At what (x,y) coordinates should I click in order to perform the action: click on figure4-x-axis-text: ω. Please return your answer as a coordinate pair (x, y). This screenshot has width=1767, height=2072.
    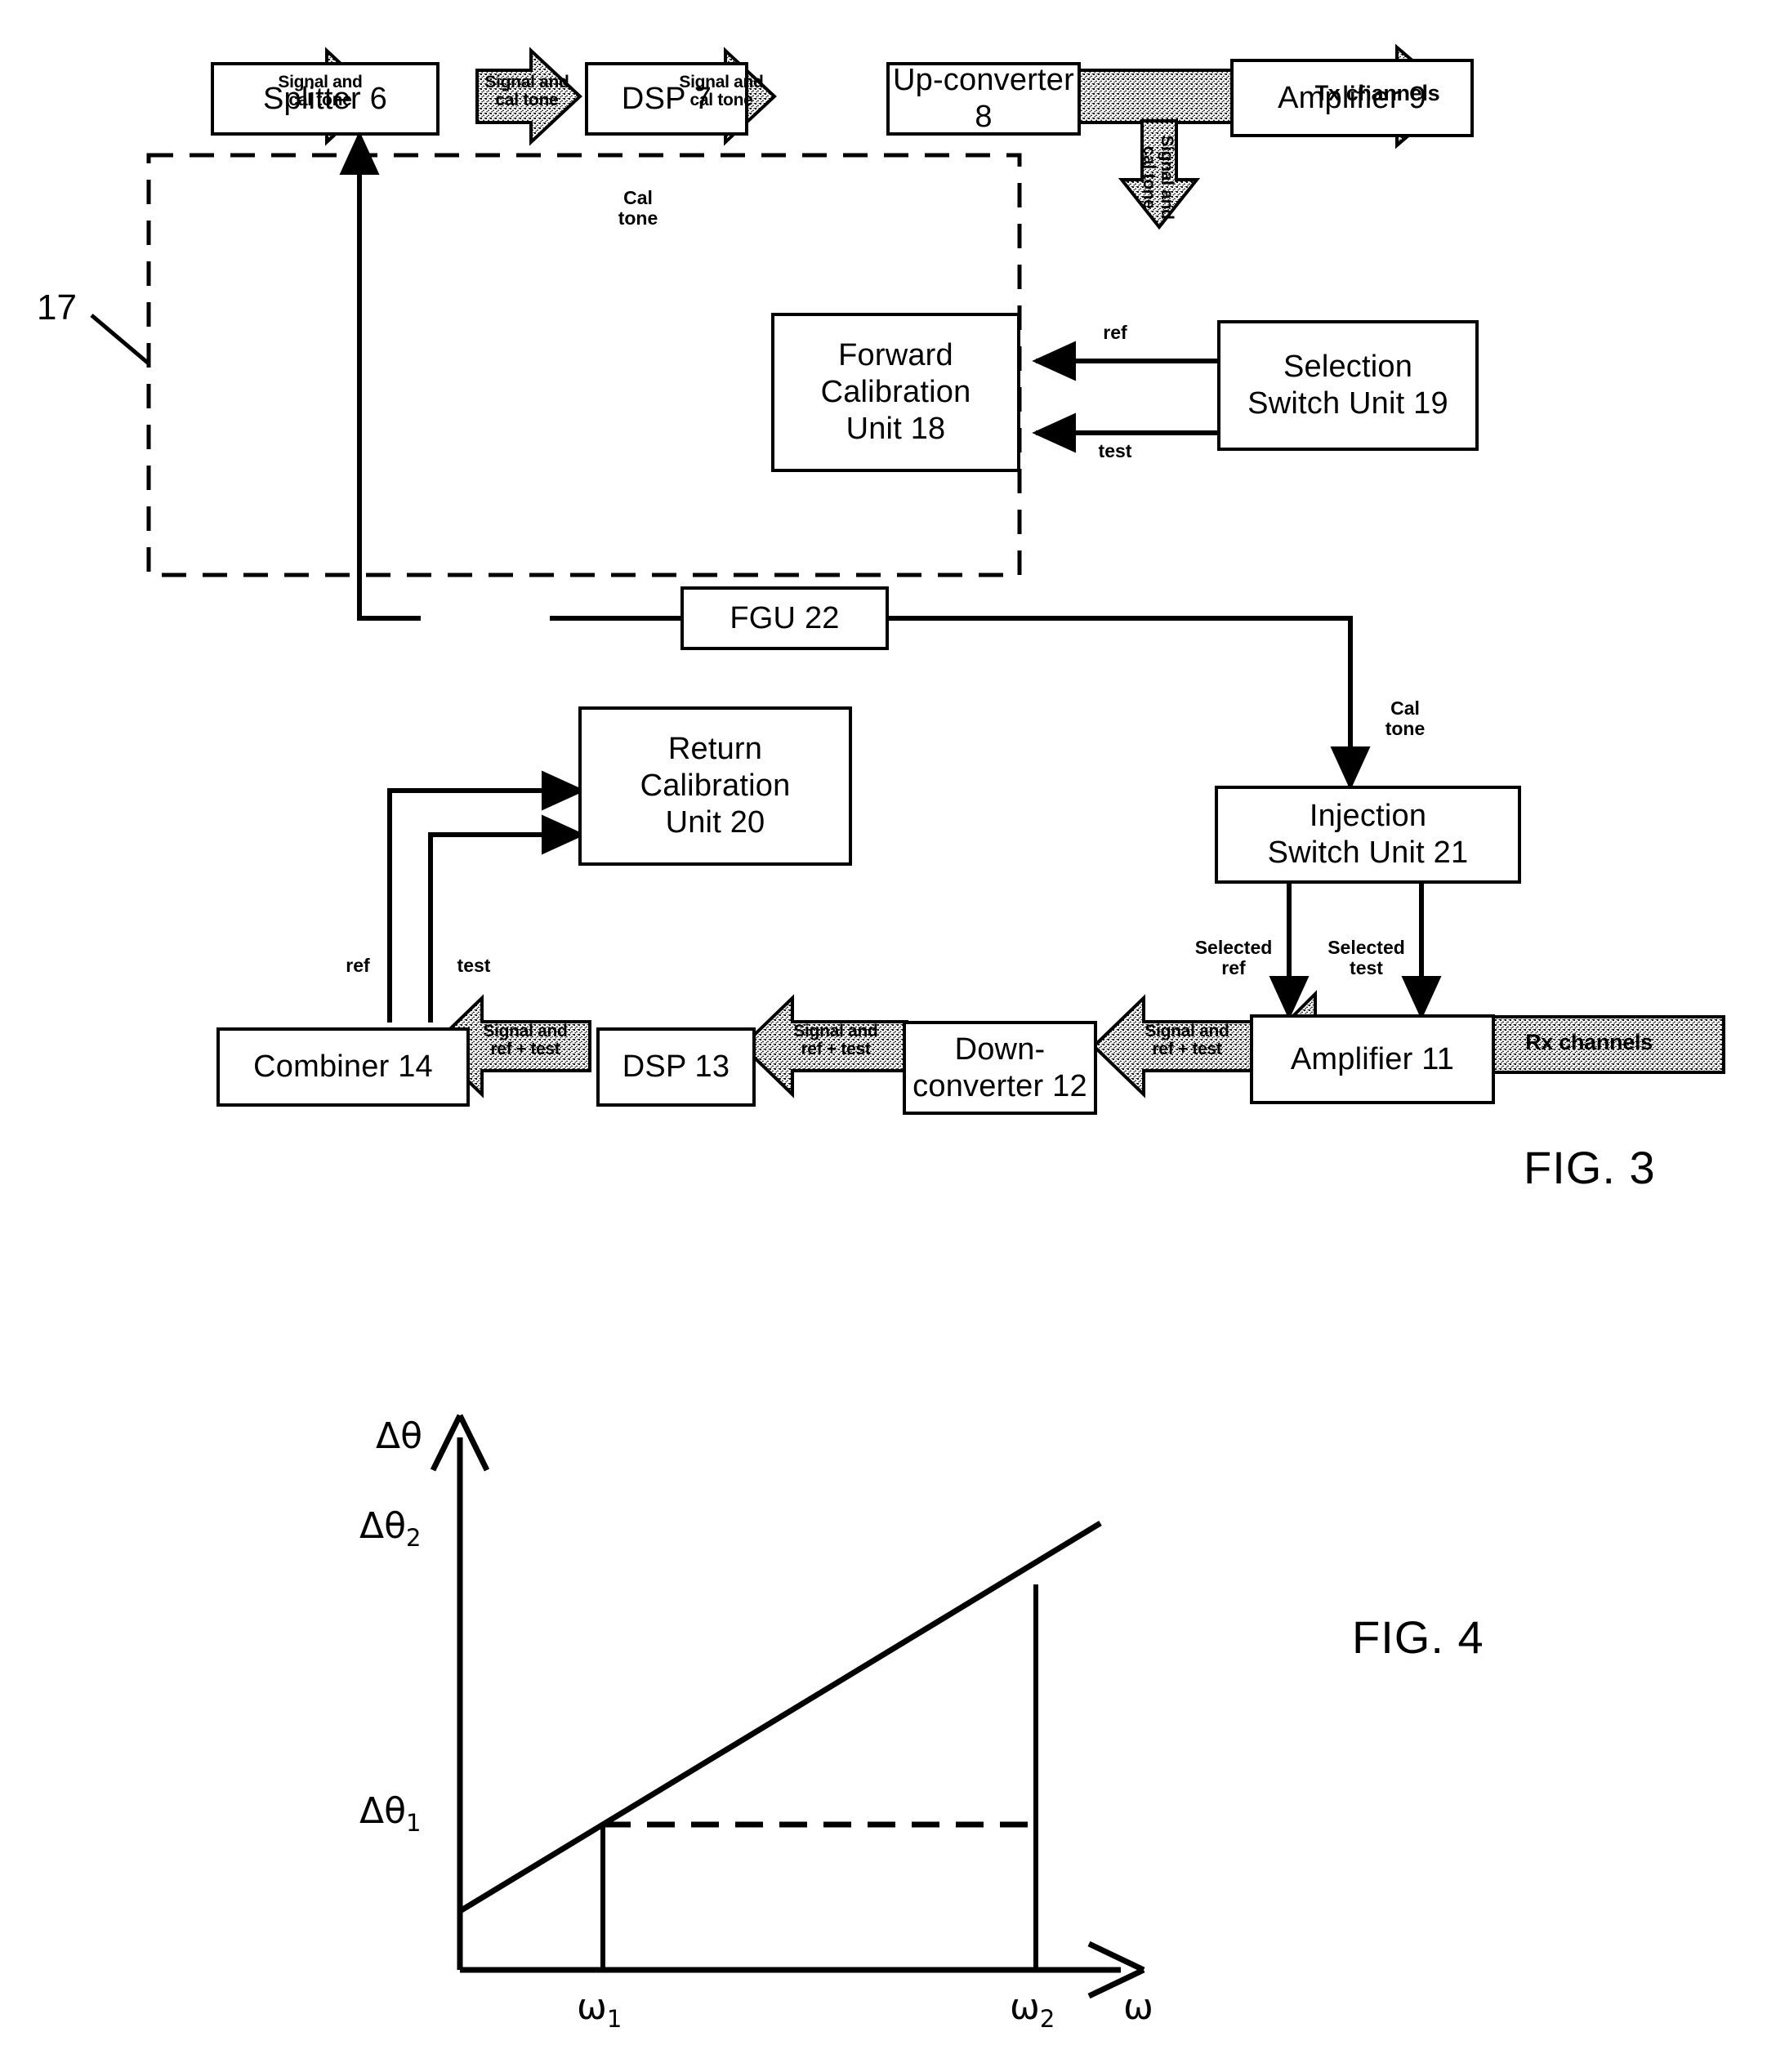
    Looking at the image, I should click on (1138, 2007).